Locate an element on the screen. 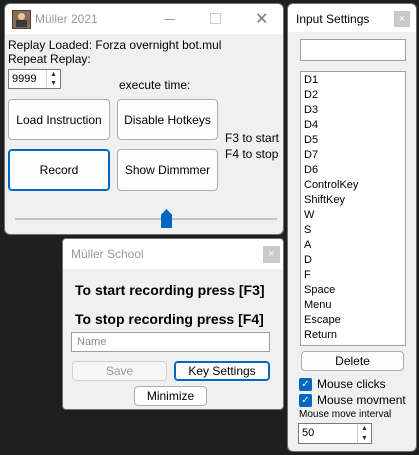  replay-loaded-label: Replay Loaded: Forza overnight bot.mul is located at coordinates (115, 45).